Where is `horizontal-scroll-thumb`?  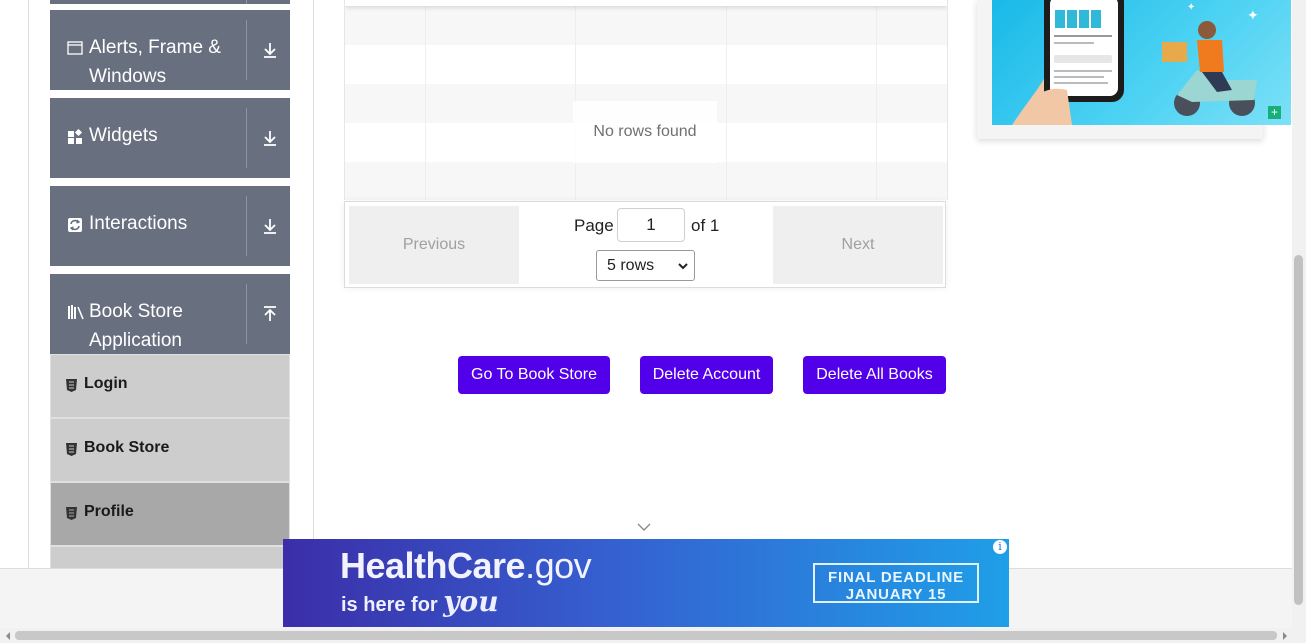
horizontal-scroll-thumb is located at coordinates (646, 635).